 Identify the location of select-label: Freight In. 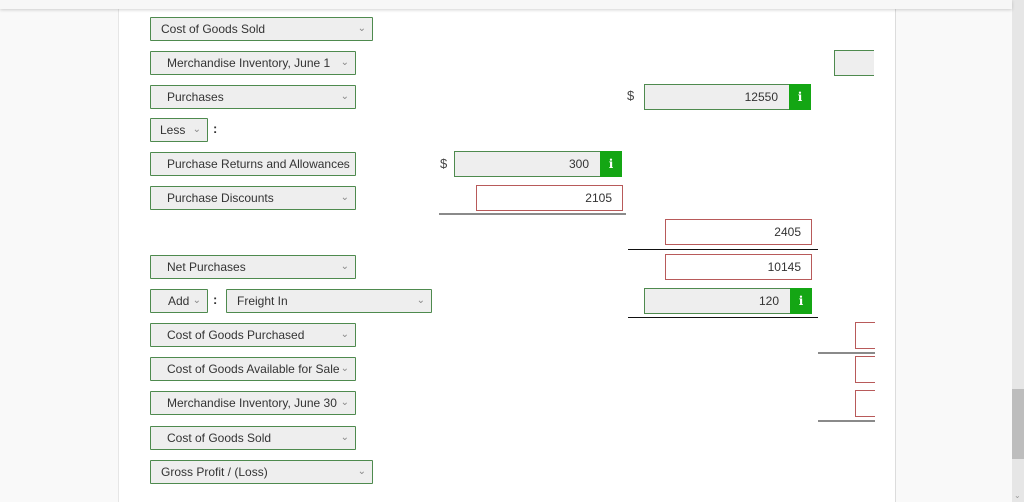
(262, 301).